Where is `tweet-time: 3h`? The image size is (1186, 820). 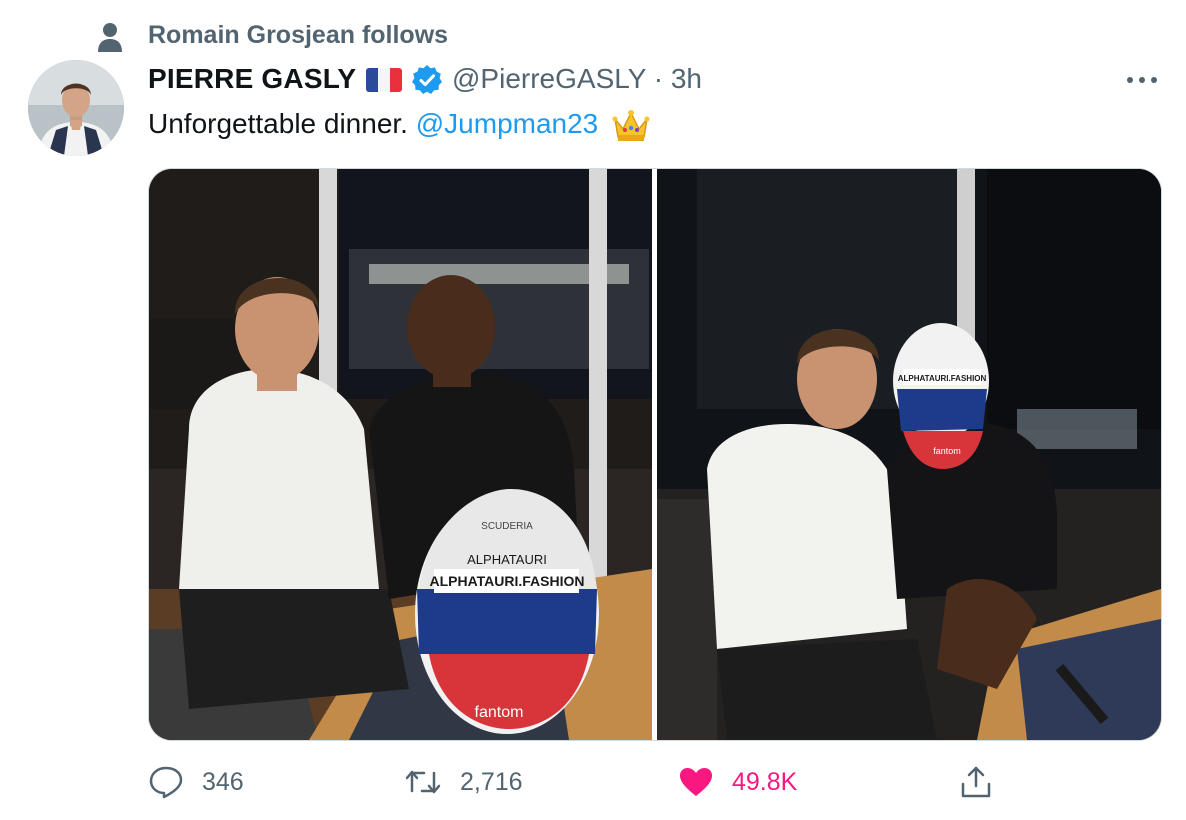
tweet-time: 3h is located at coordinates (686, 78).